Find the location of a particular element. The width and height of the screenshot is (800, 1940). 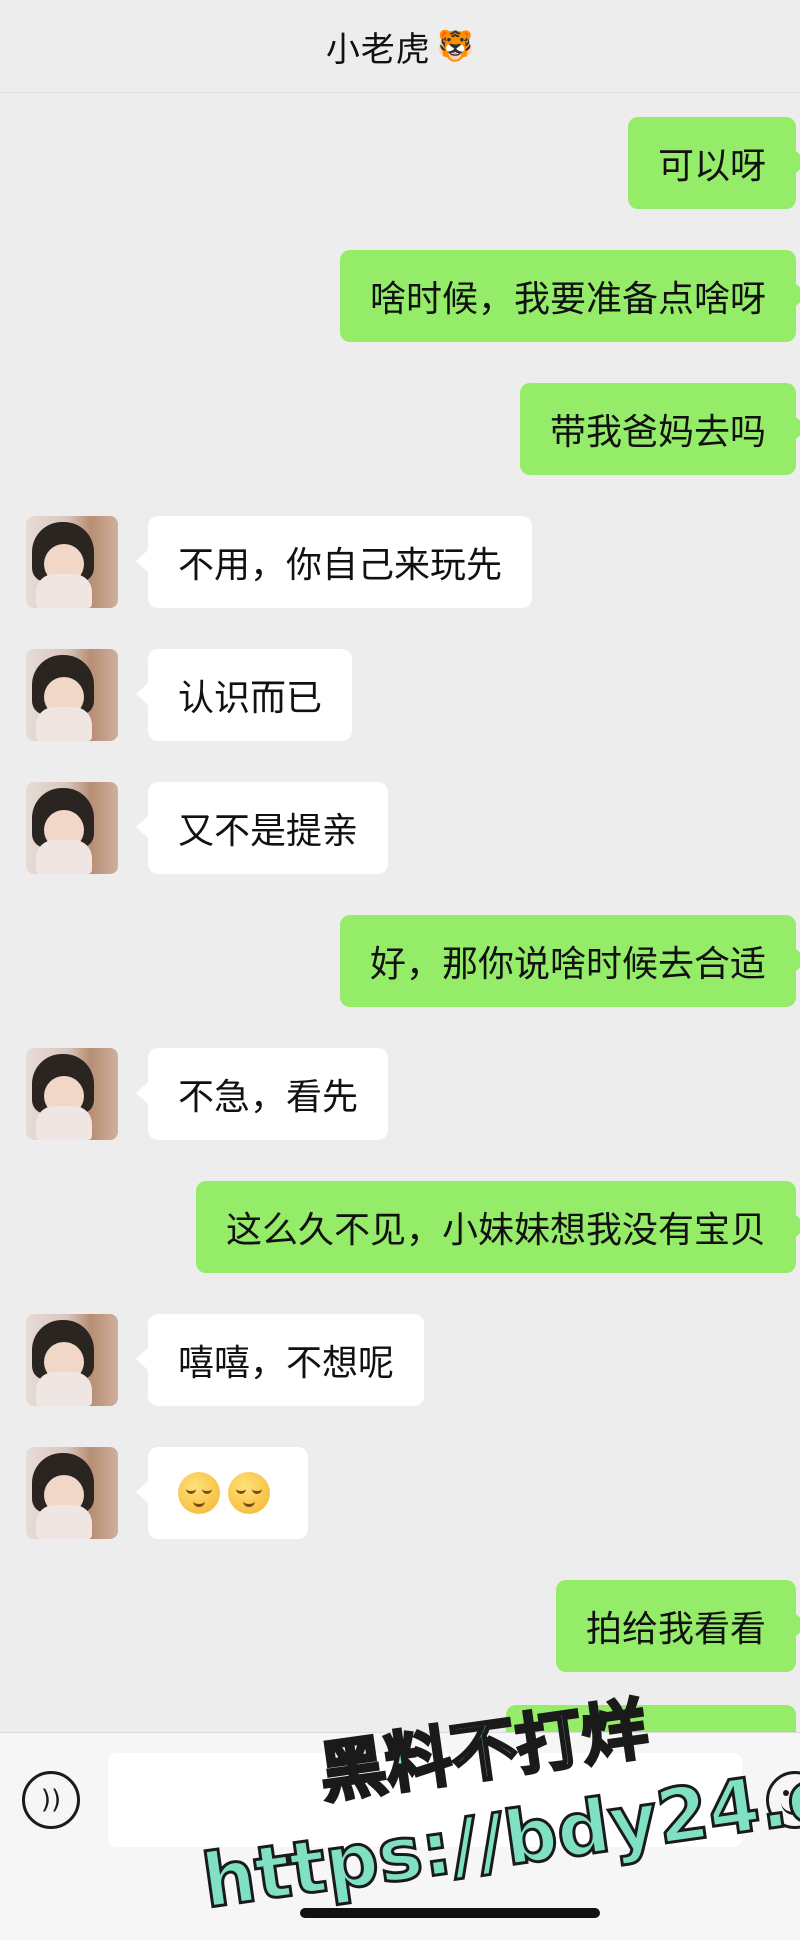

voice-icon: )) is located at coordinates (51, 1800).